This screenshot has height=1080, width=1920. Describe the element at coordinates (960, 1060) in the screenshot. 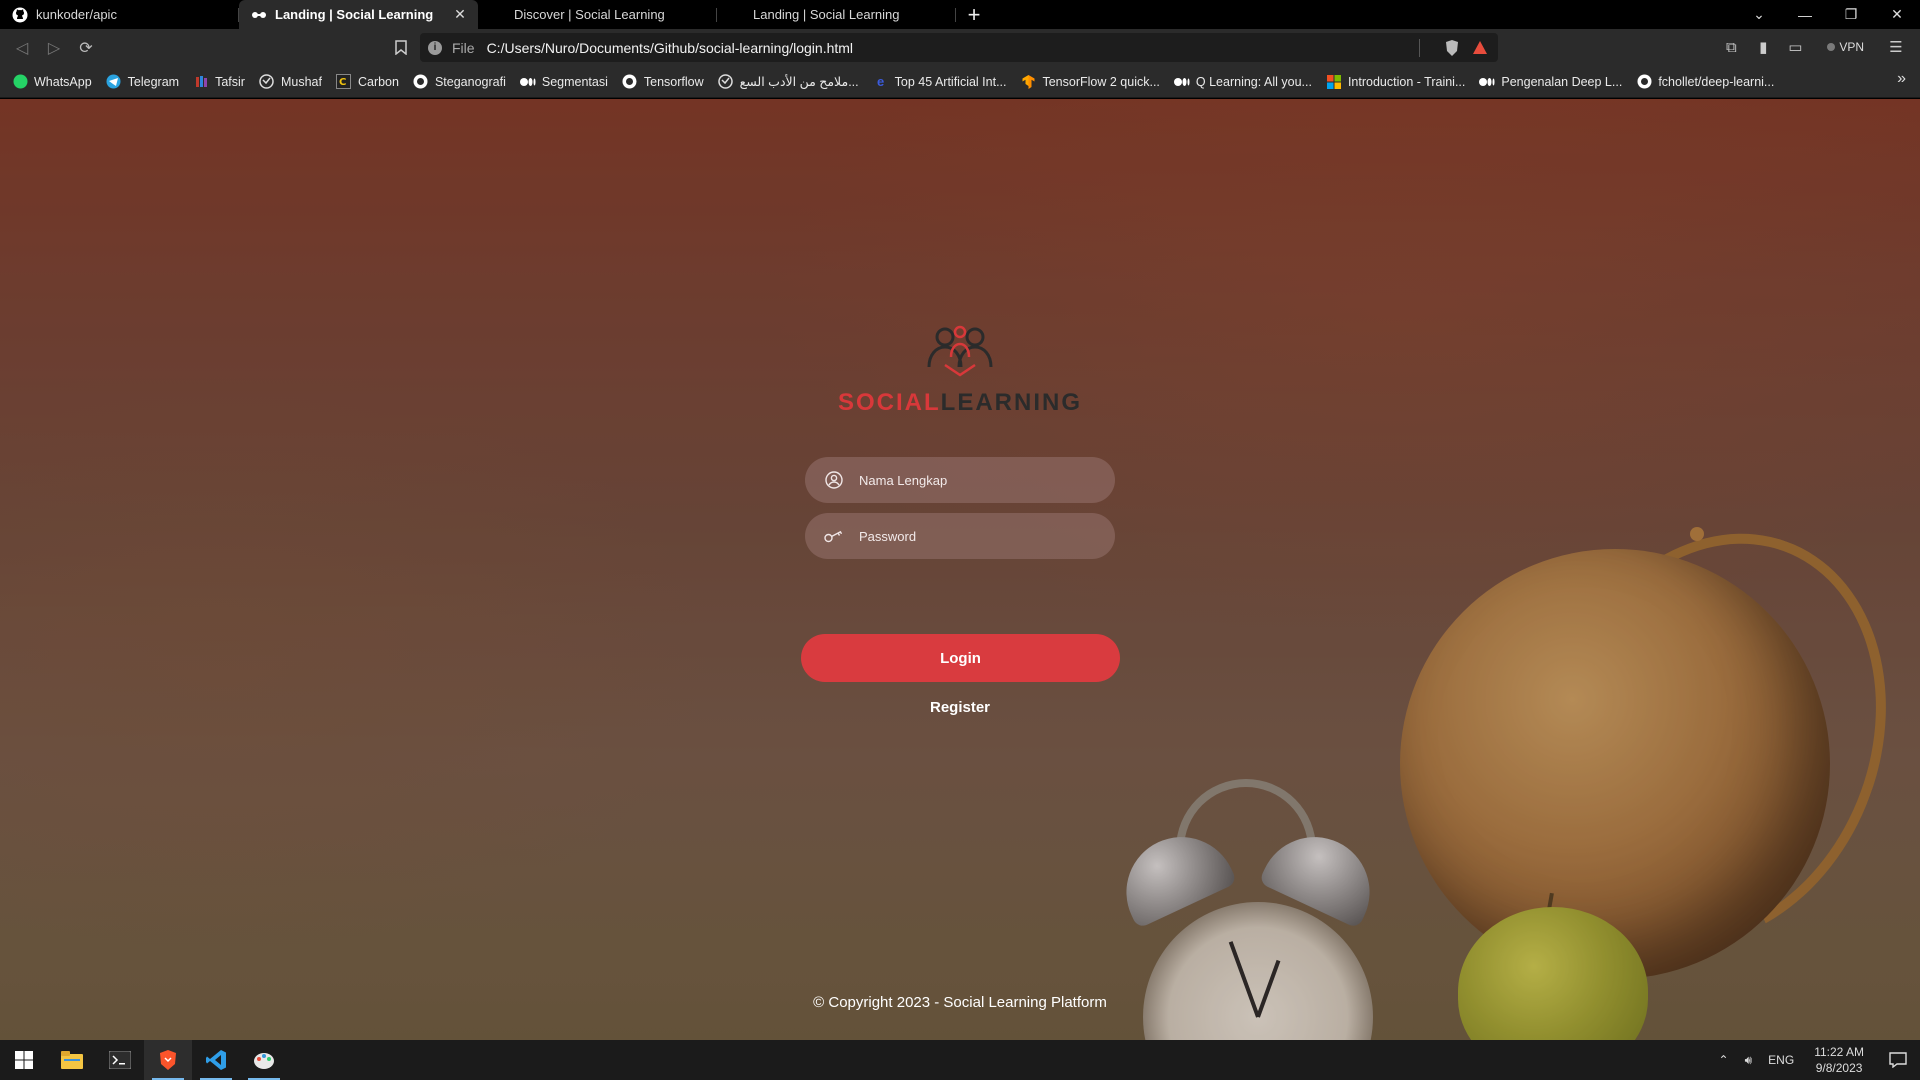

I see `windows-taskbar: ⌃ 🔊︎ ENG 11:22 AM 9/8/2023` at that location.